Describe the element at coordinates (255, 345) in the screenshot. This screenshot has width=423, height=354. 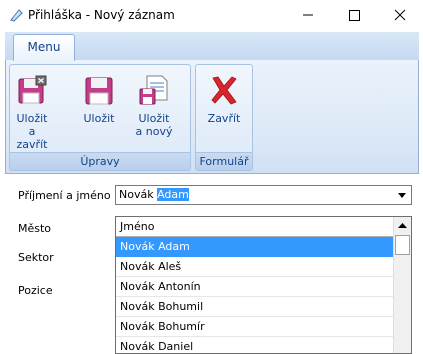
I see `list-item: Novák Daniel` at that location.